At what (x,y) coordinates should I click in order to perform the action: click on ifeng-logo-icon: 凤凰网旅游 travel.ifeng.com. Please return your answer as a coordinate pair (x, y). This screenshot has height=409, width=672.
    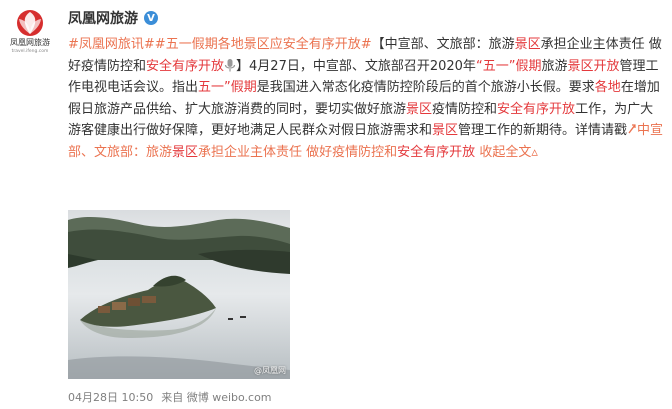
    Looking at the image, I should click on (30, 32).